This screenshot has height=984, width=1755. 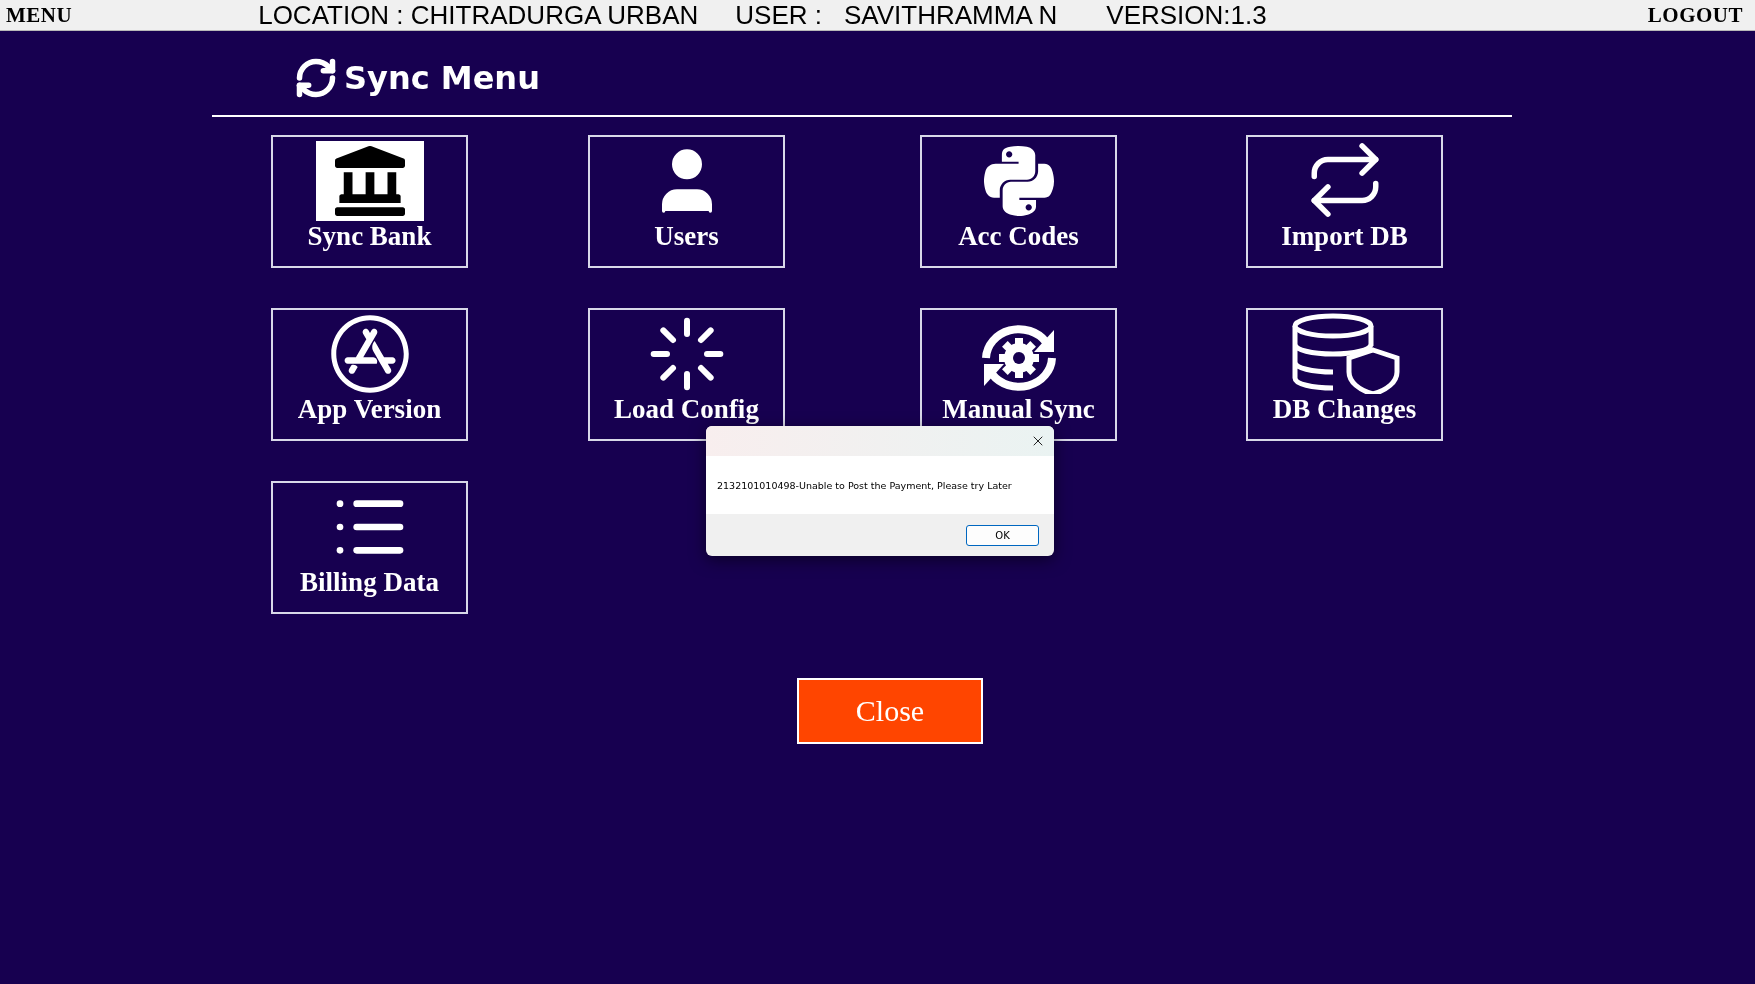 What do you see at coordinates (442, 78) in the screenshot?
I see `page-title: Sync Menu` at bounding box center [442, 78].